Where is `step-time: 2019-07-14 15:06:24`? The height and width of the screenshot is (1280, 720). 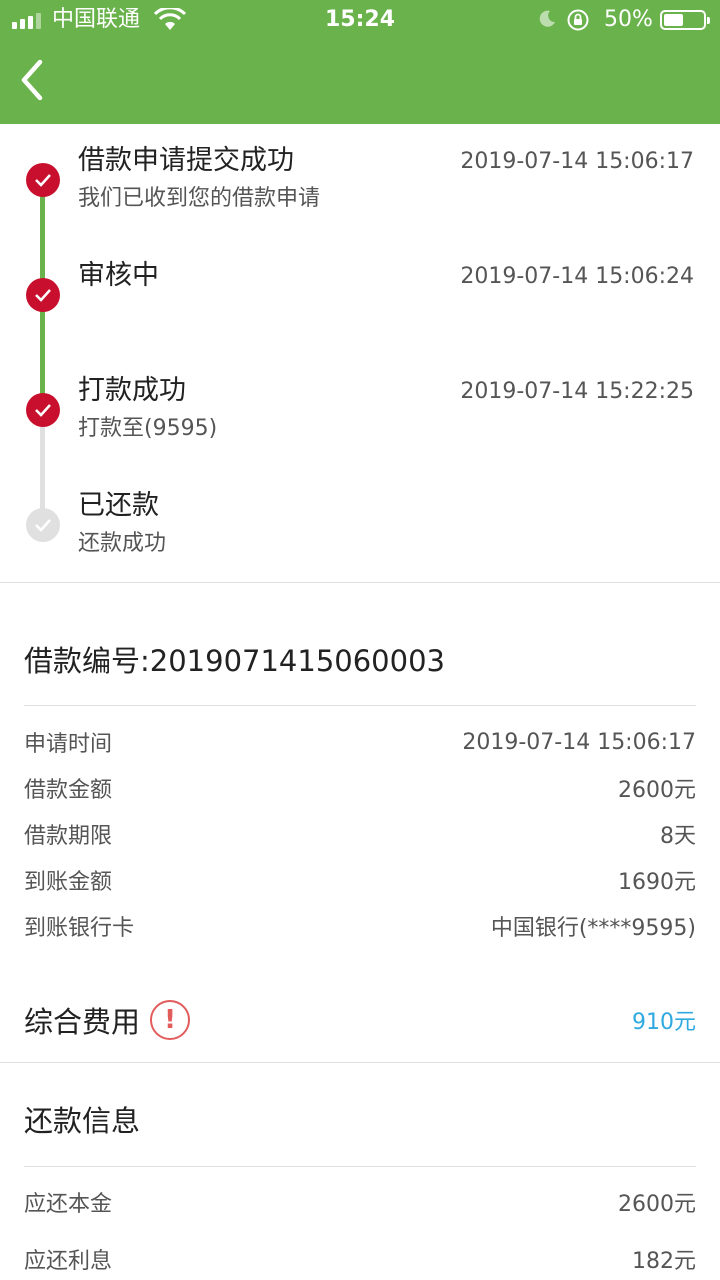
step-time: 2019-07-14 15:06:24 is located at coordinates (577, 276).